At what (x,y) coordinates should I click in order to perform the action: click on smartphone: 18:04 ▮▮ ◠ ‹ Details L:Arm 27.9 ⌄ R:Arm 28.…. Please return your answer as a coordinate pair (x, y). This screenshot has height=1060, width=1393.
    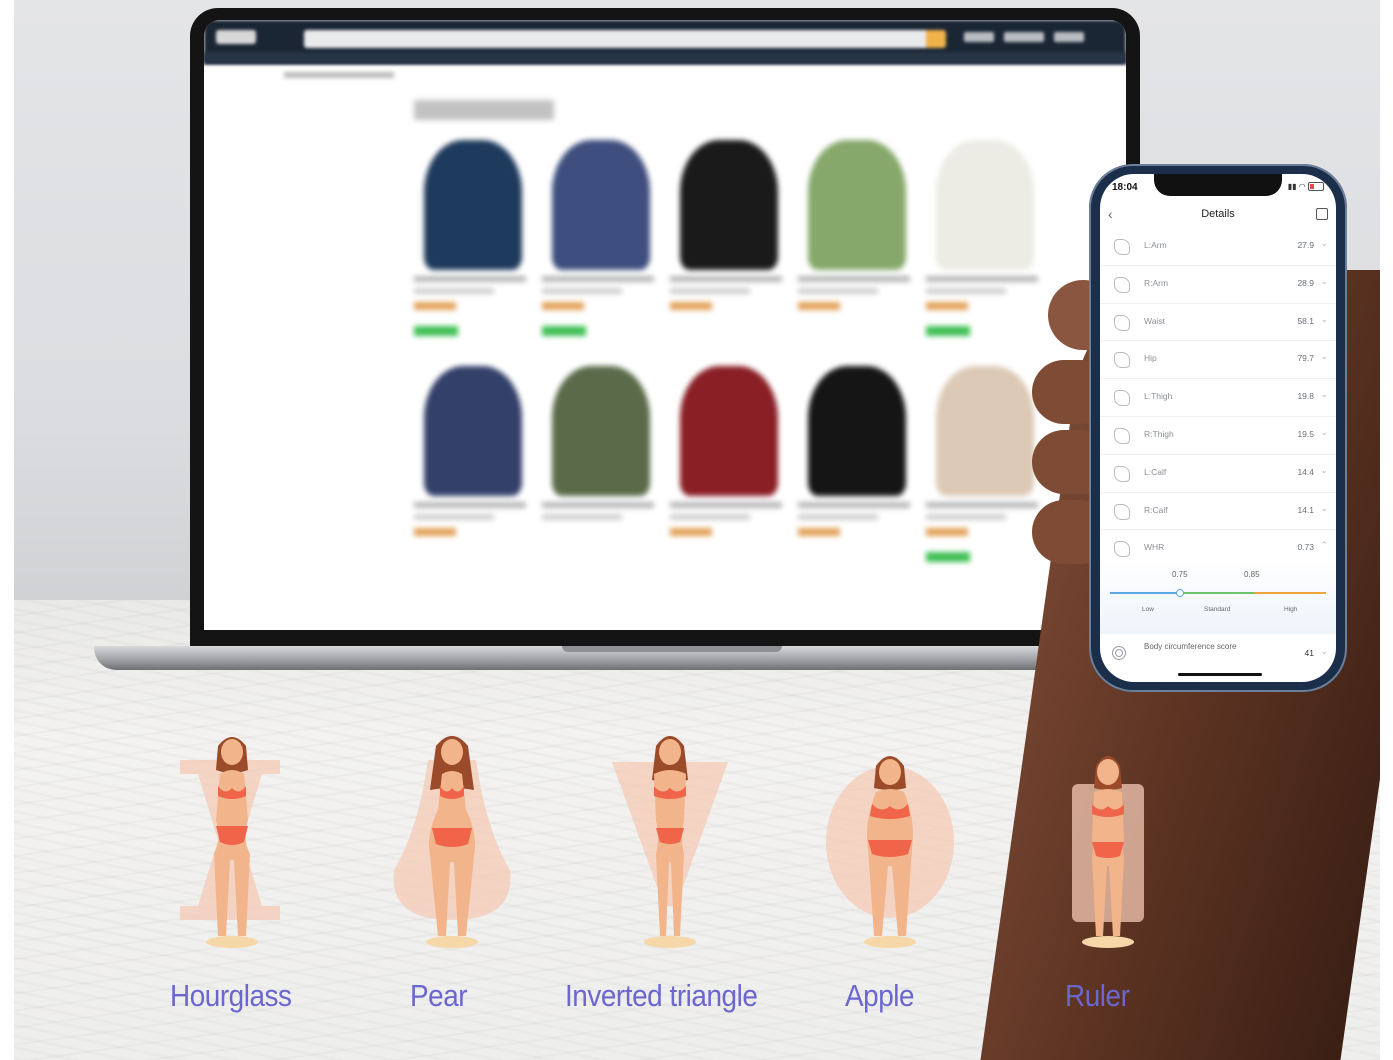
    Looking at the image, I should click on (1218, 428).